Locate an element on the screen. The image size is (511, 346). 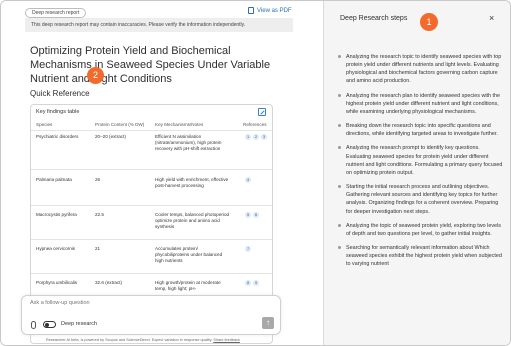
reference-link: 4 is located at coordinates (248, 180).